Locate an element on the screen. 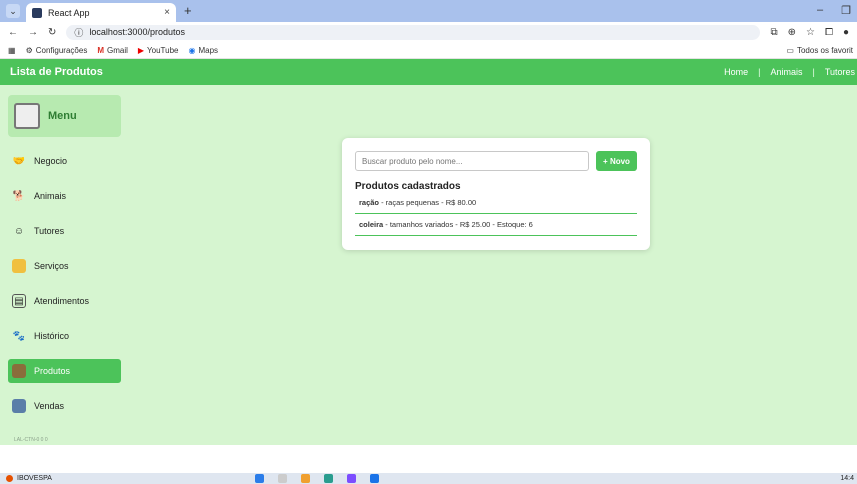 This screenshot has width=857, height=484. sidebar-item-label: Vendas is located at coordinates (49, 406).